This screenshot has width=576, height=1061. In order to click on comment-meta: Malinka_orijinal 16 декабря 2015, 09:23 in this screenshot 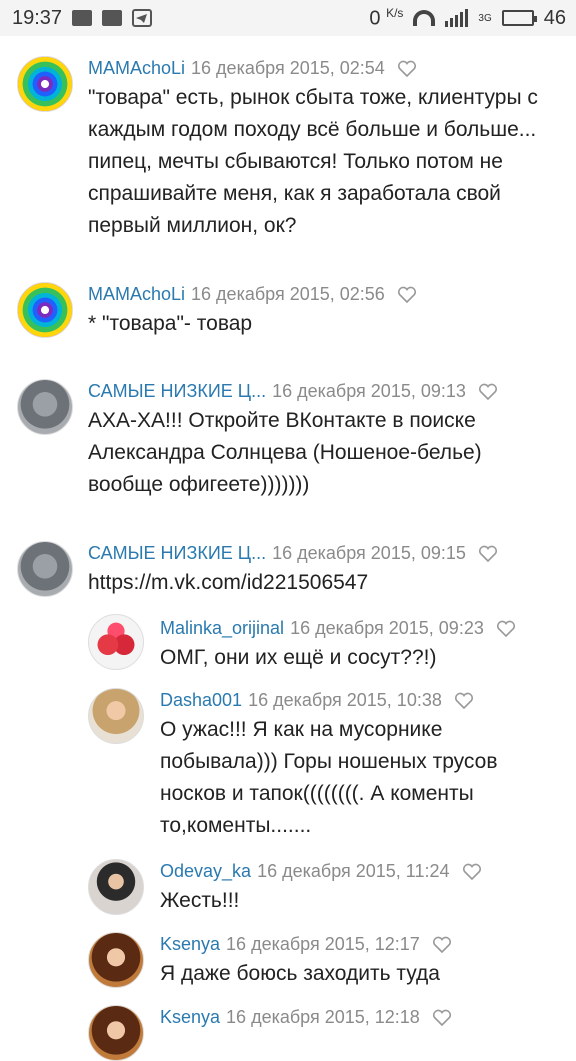, I will do `click(338, 628)`.